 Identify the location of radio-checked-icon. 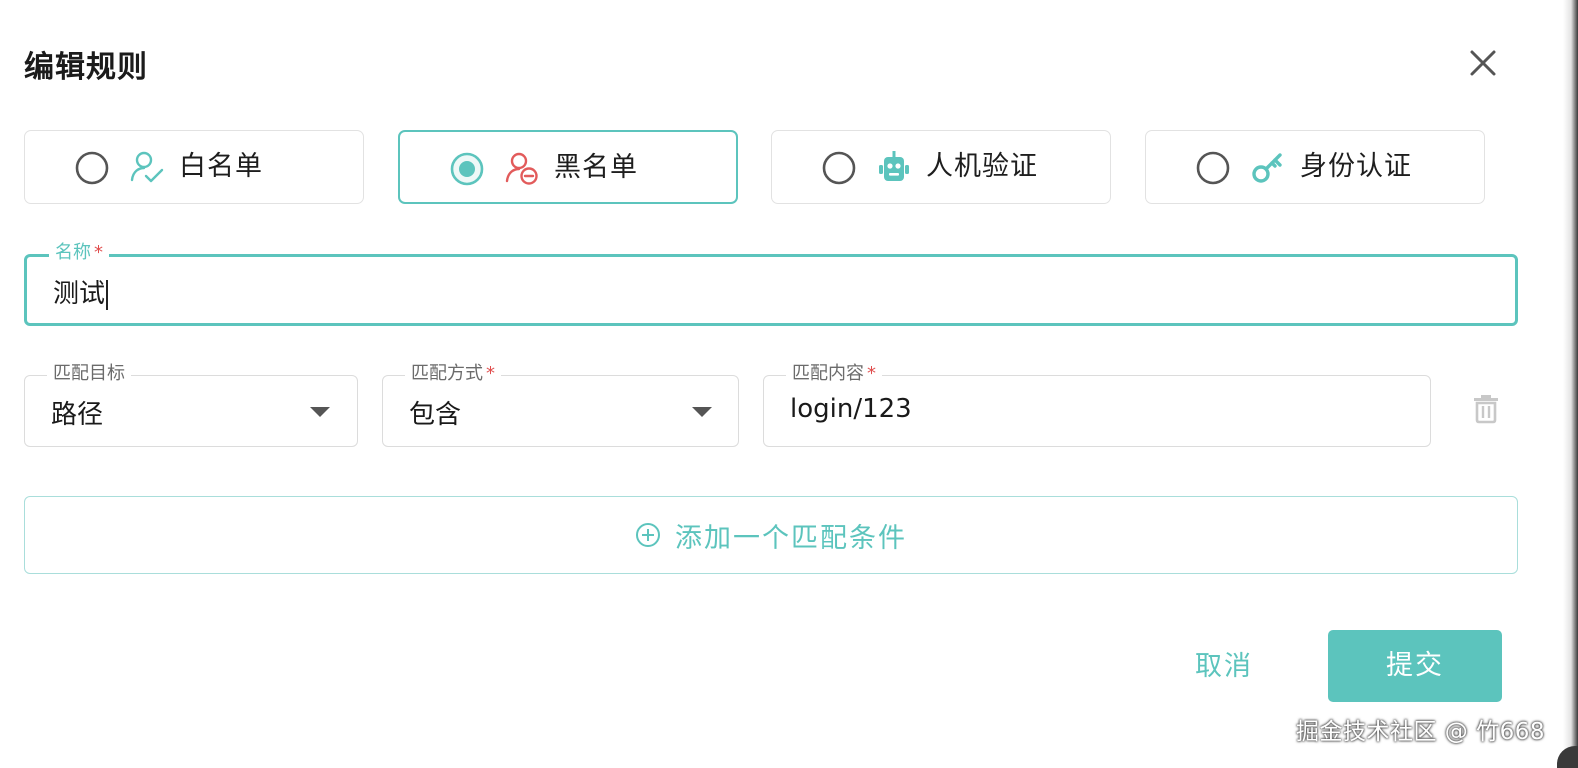
(467, 169).